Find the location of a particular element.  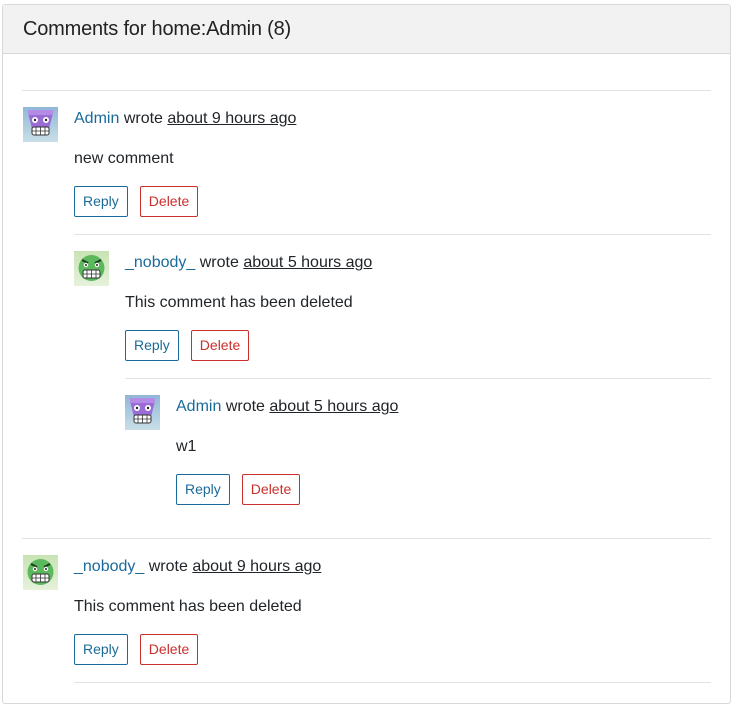

panel-header: Comments for home:Admin (8) is located at coordinates (366, 29).